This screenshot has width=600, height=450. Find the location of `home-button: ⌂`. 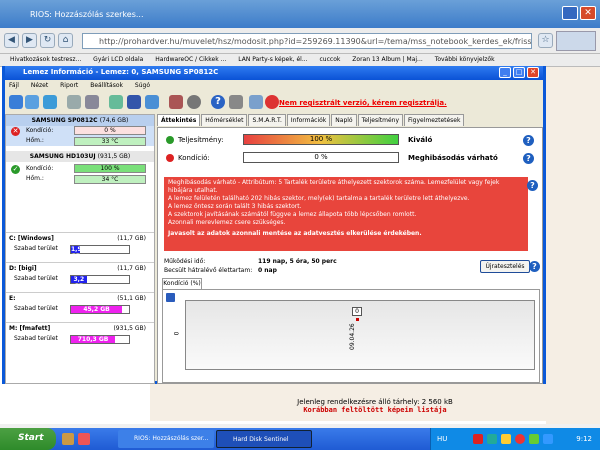

home-button: ⌂ is located at coordinates (65, 40).